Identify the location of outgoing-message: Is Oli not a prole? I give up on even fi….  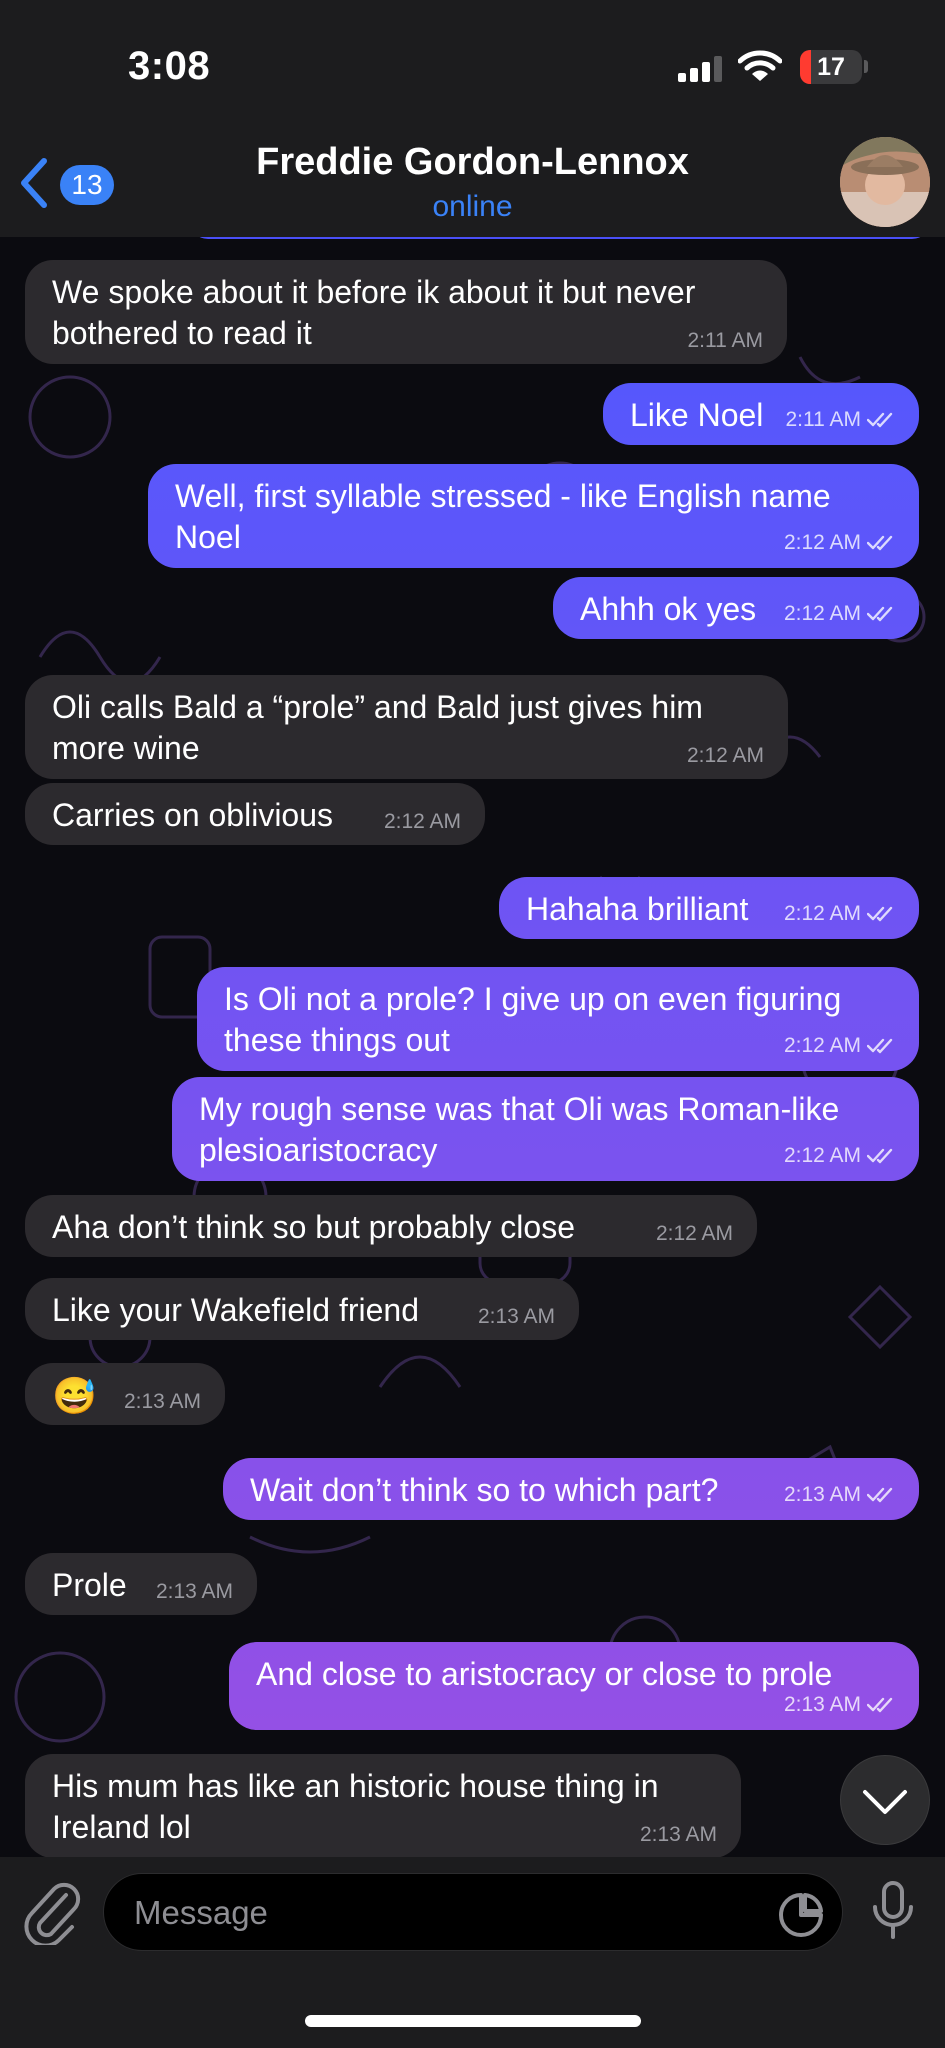
(558, 1019).